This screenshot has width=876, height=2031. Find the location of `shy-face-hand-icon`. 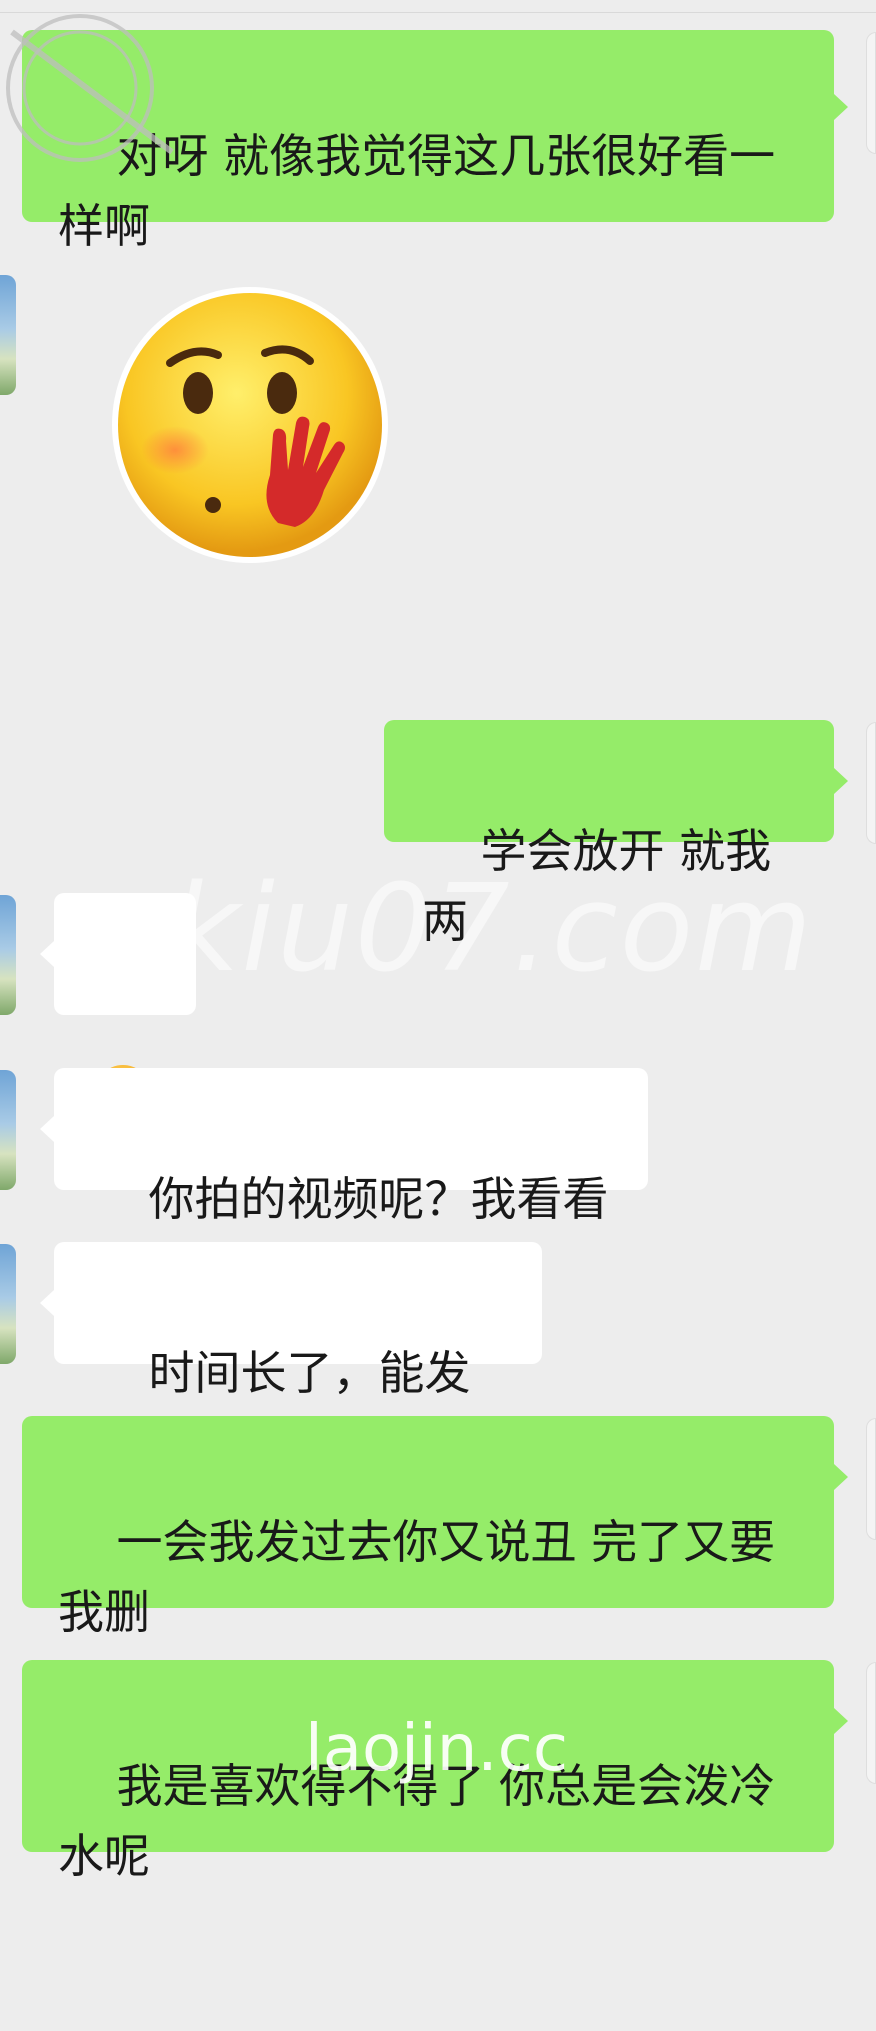

shy-face-hand-icon is located at coordinates (250, 425).